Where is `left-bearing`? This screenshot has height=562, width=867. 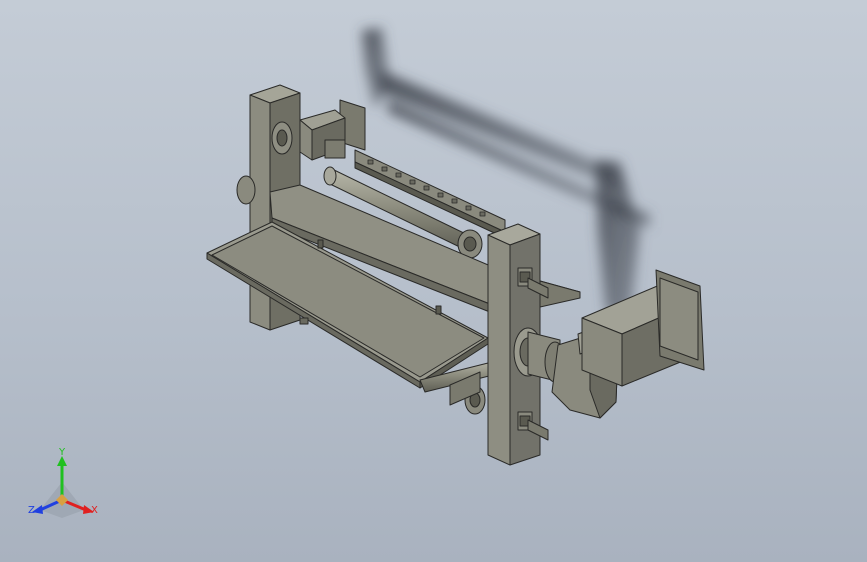
left-bearing is located at coordinates (246, 190).